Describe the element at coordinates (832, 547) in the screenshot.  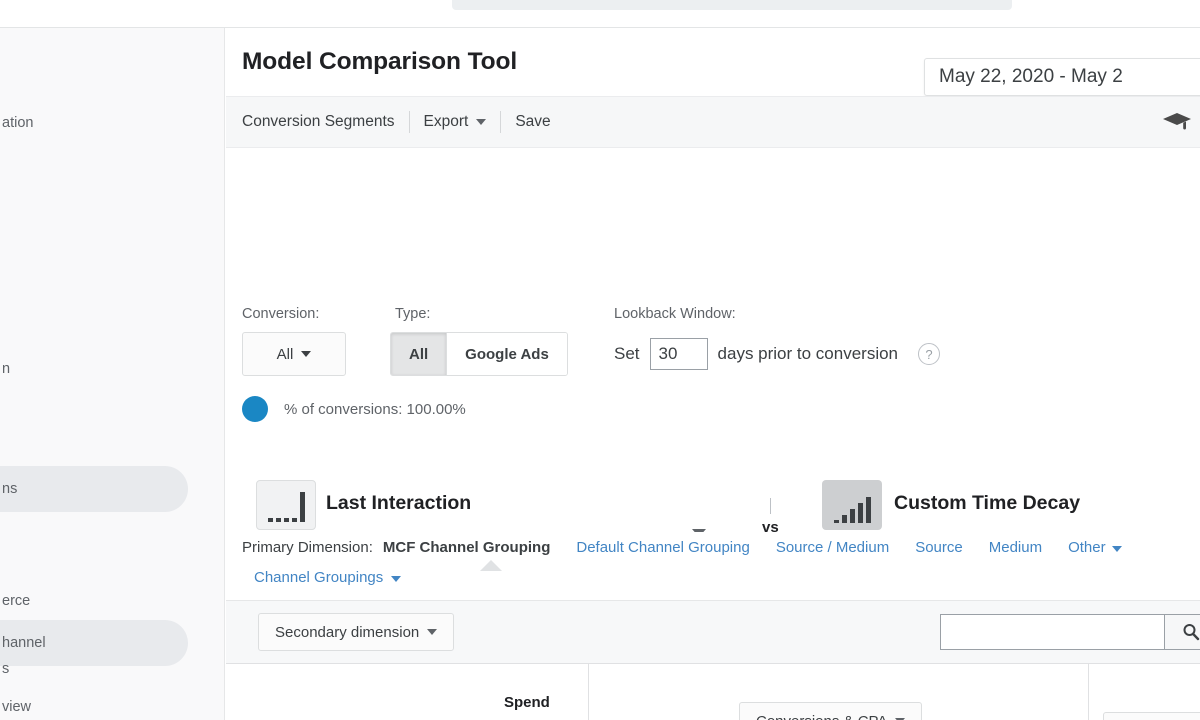
I see `primary-dimension-link-source-medium: Source / Medium` at that location.